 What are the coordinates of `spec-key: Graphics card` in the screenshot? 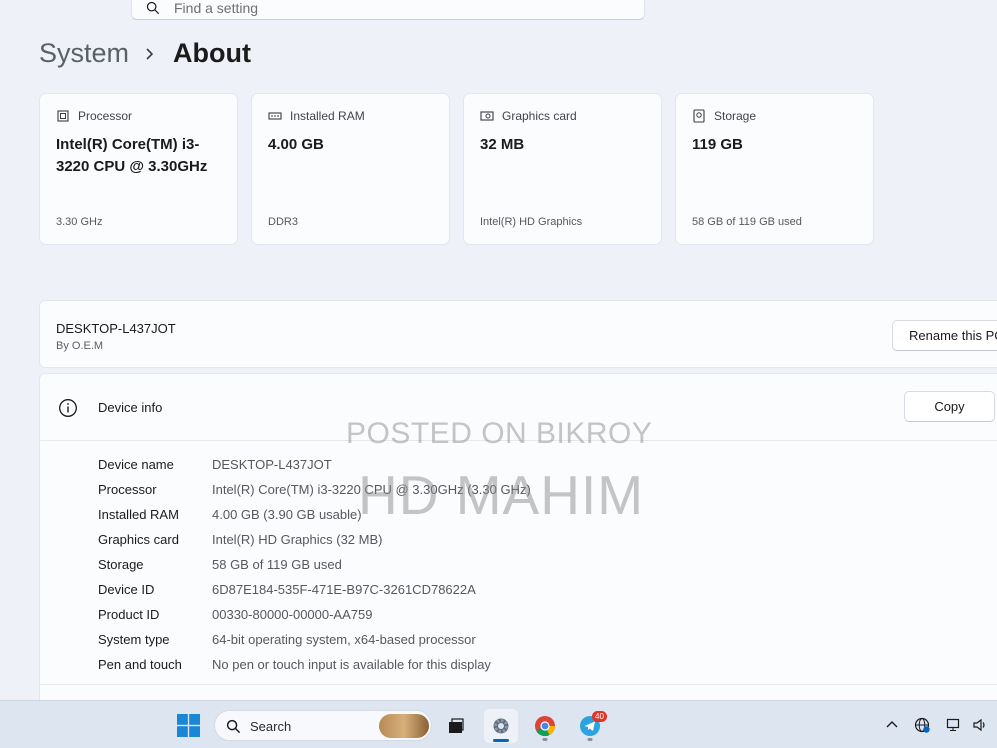 It's located at (138, 539).